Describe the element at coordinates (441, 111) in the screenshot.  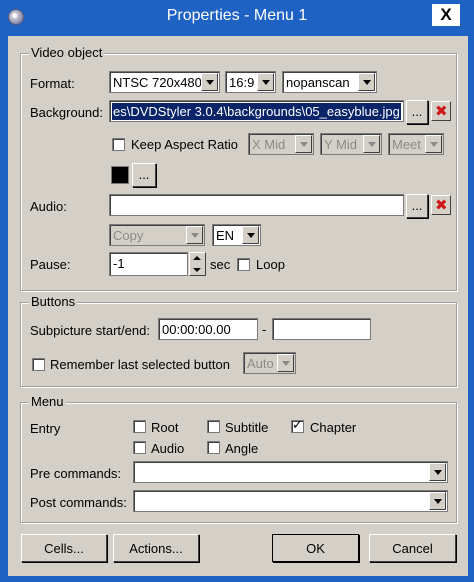
I see `background-delete-icon` at that location.